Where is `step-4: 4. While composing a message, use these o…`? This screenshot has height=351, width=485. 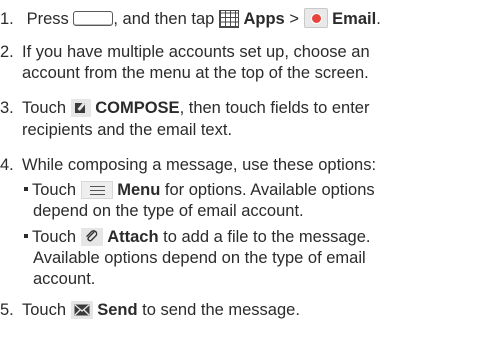
step-4: 4. While composing a message, use these o… is located at coordinates (188, 165).